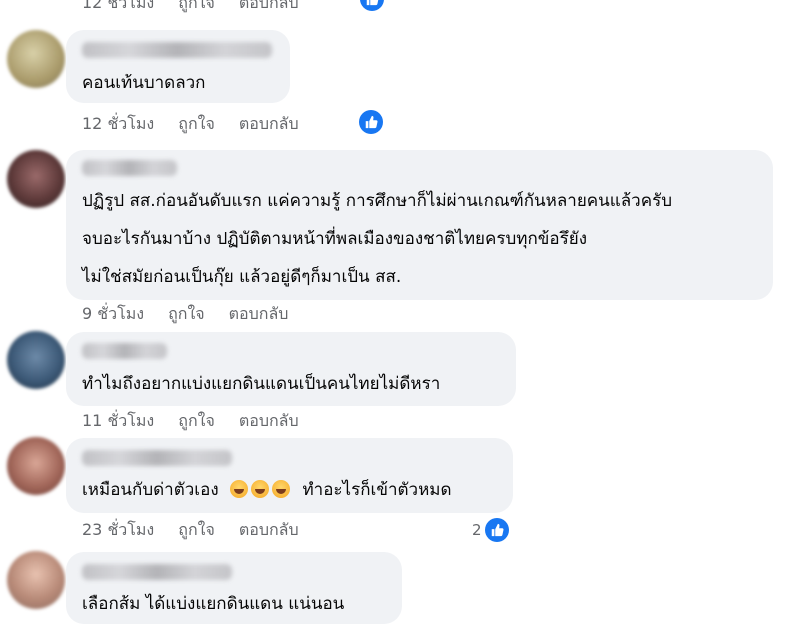 The image size is (800, 628). I want to click on comment-text-part: เหมือนกับด่าตัวเอง, so click(150, 490).